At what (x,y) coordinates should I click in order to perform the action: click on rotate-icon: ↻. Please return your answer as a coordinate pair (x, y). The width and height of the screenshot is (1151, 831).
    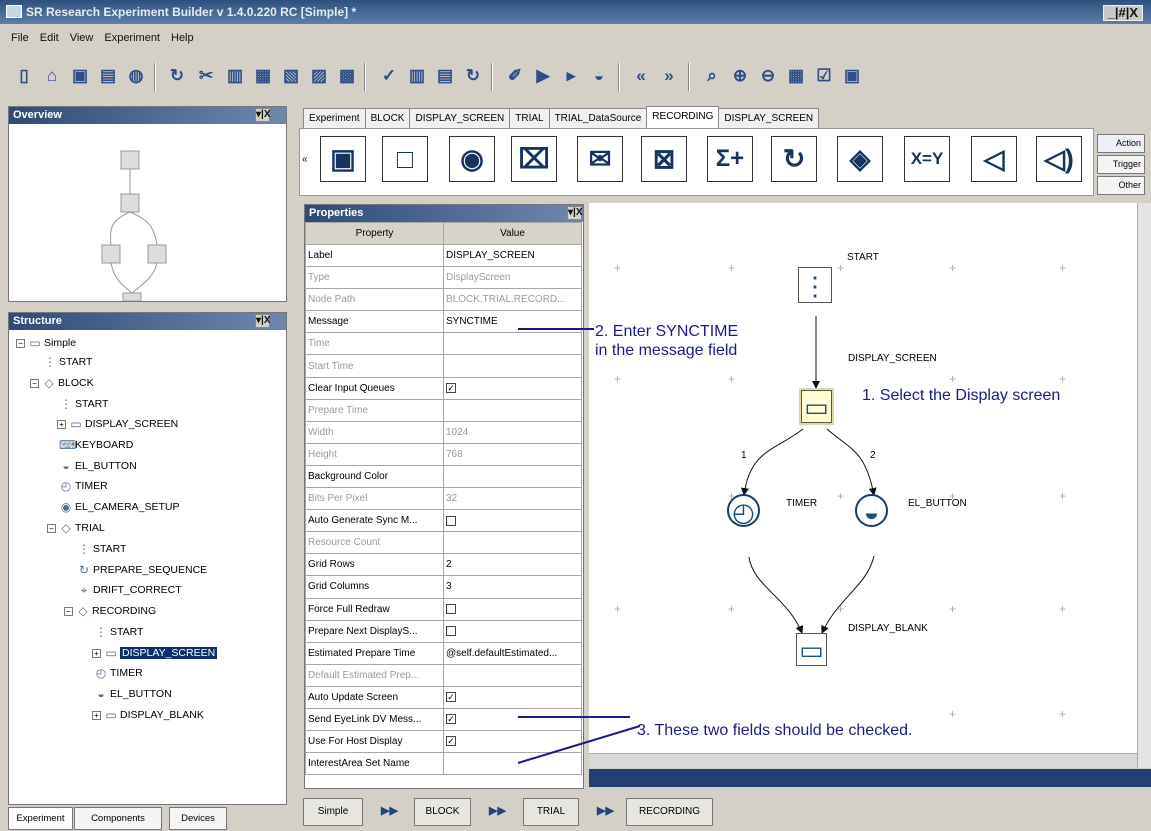
    Looking at the image, I should click on (794, 159).